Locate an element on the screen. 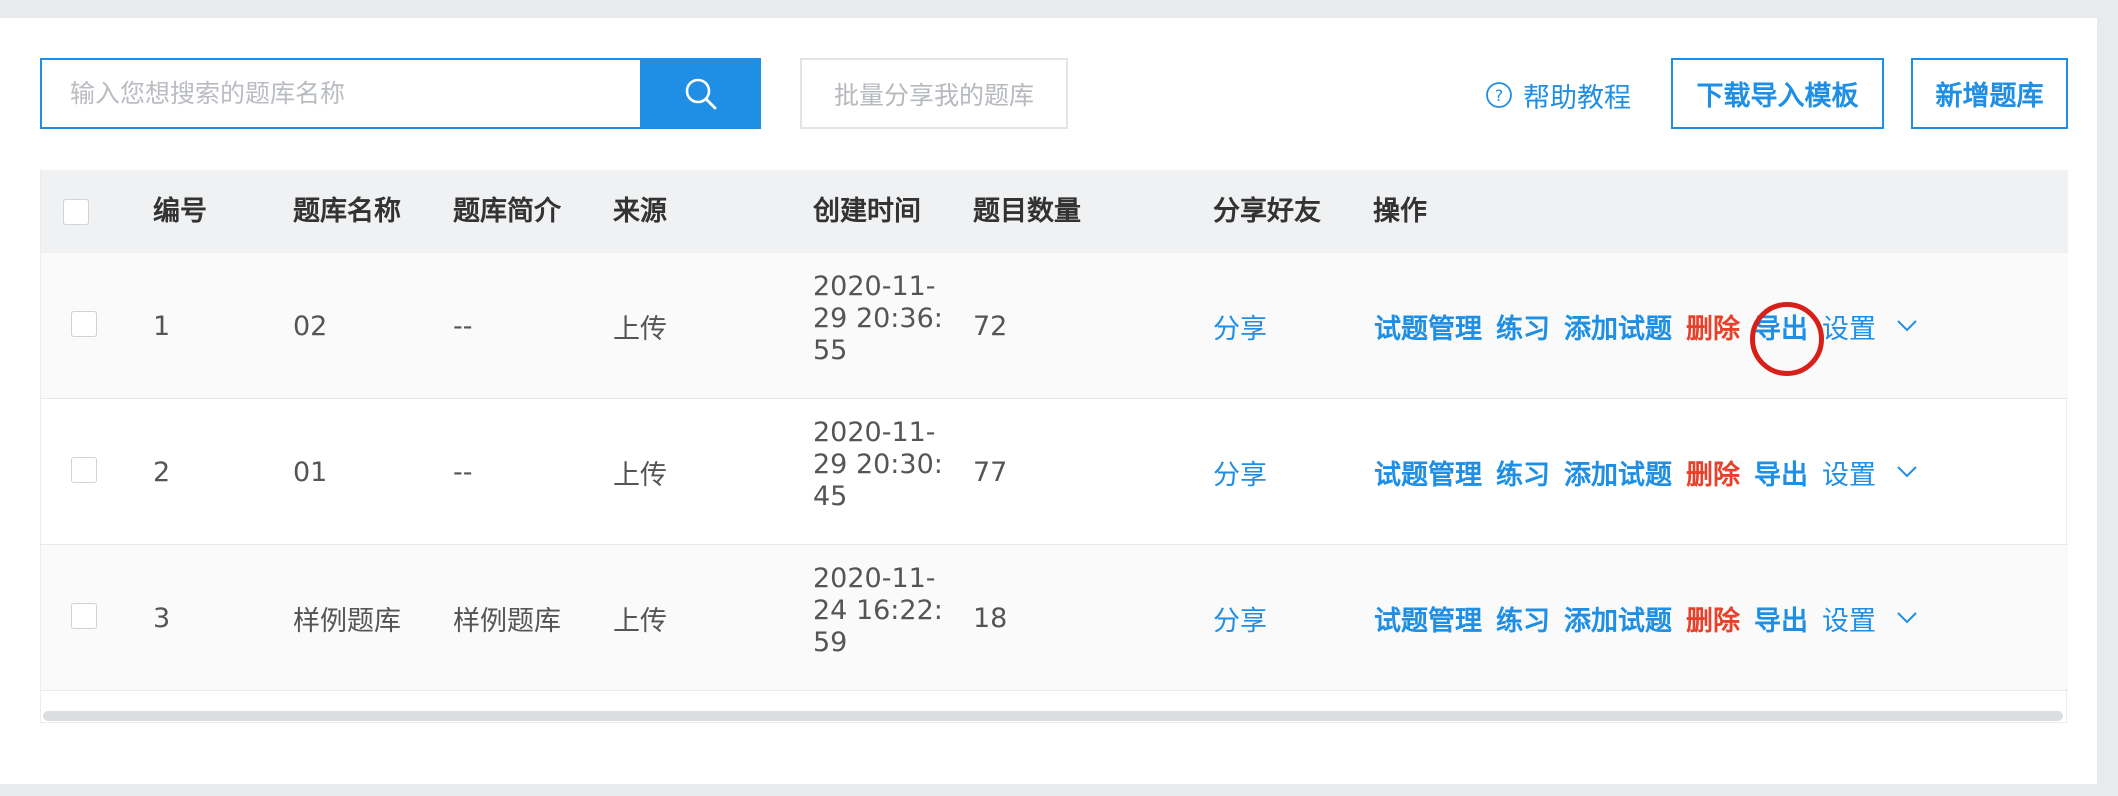 This screenshot has height=796, width=2118. cell-created-time: 2020-11- 24 16:22: 59 is located at coordinates (878, 611).